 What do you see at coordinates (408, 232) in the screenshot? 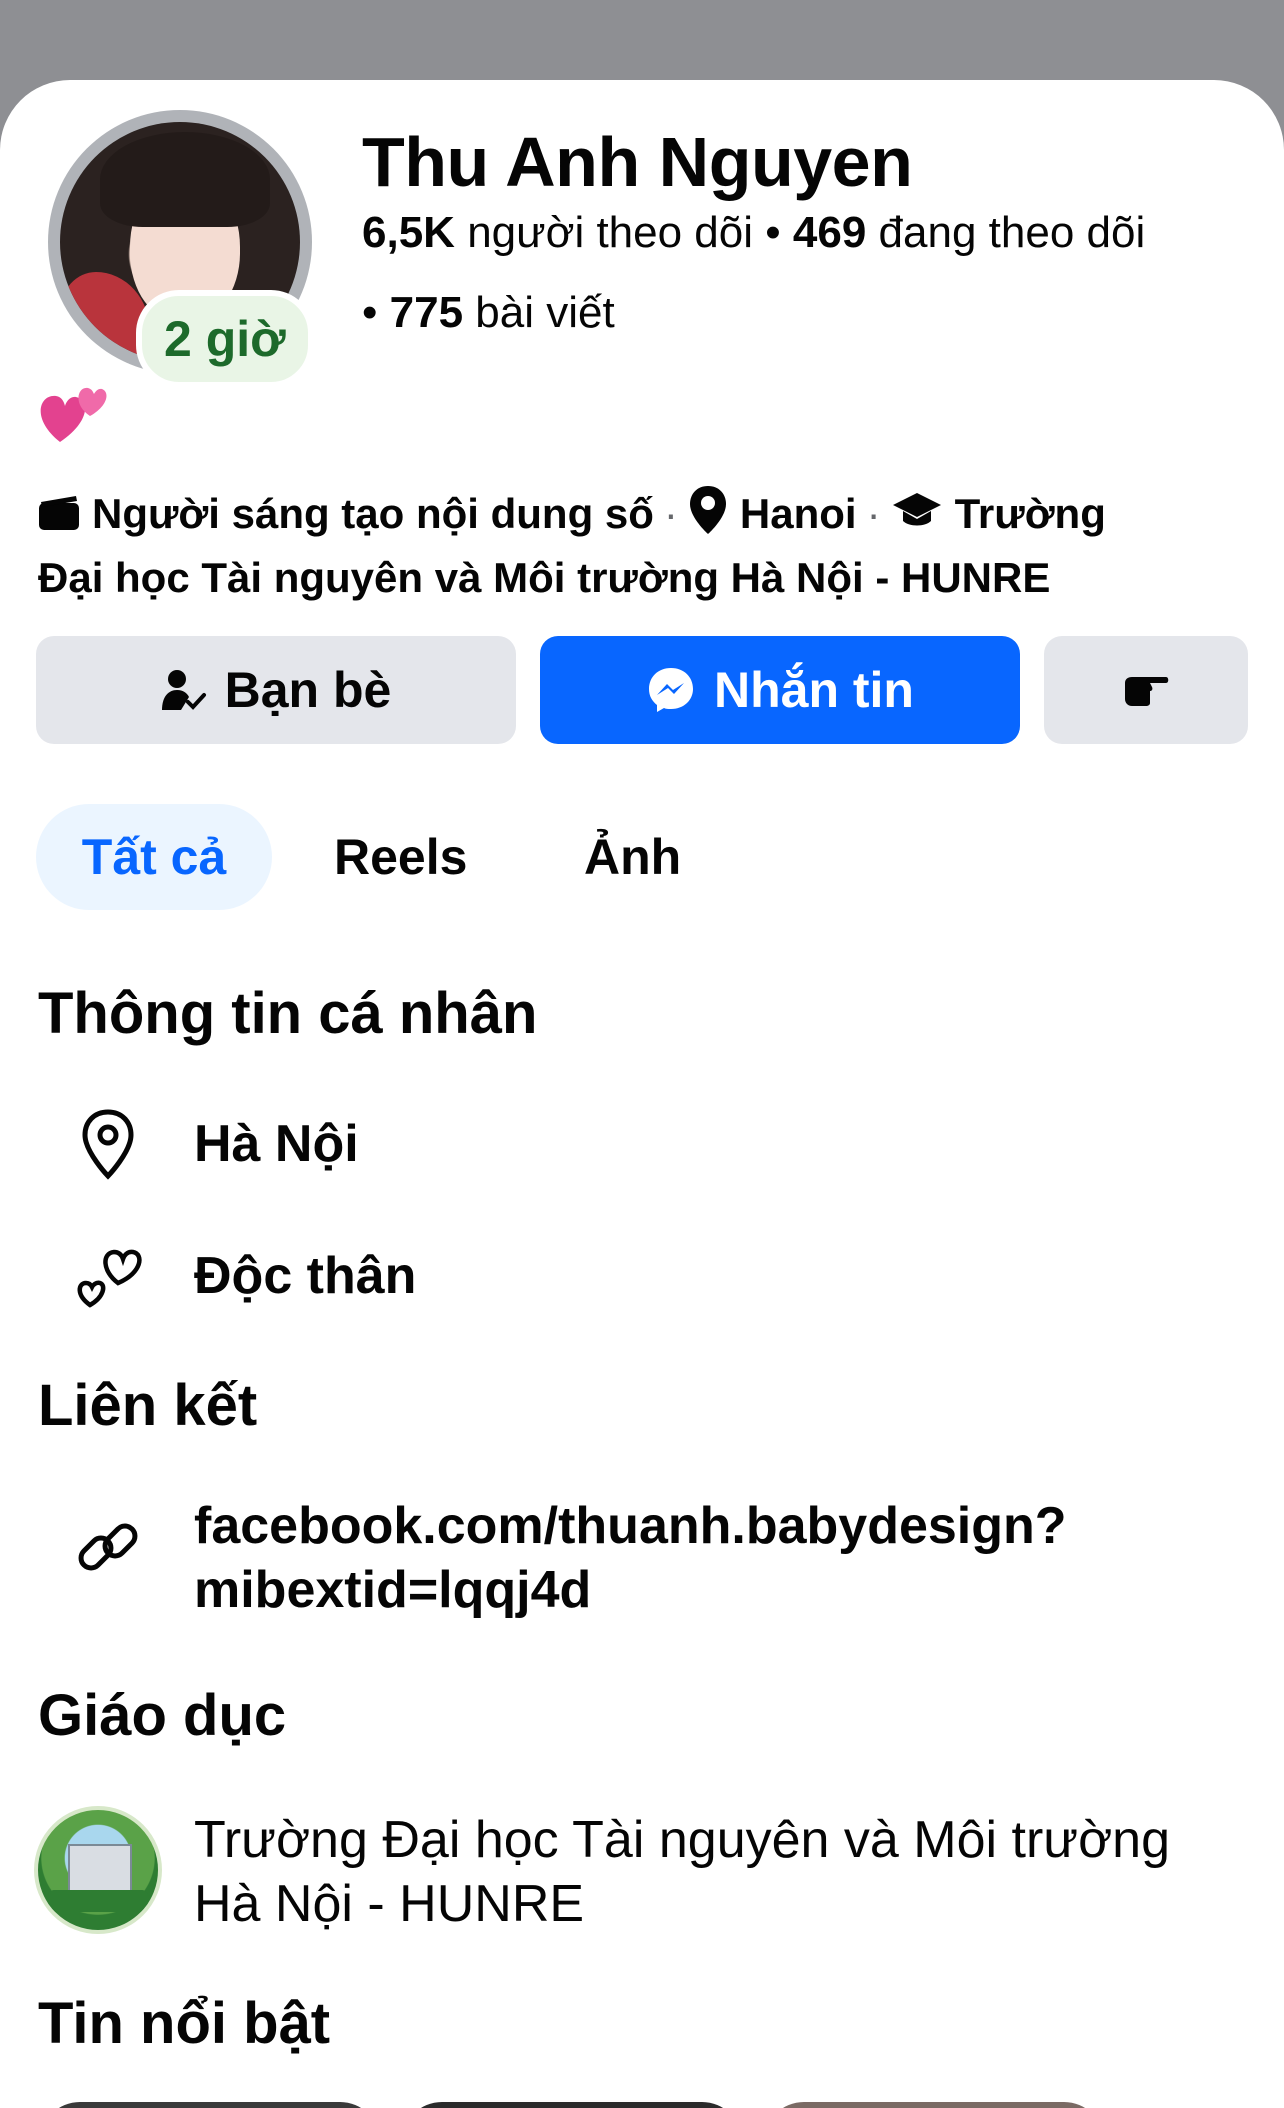
I see `followers-count: 6,5K` at bounding box center [408, 232].